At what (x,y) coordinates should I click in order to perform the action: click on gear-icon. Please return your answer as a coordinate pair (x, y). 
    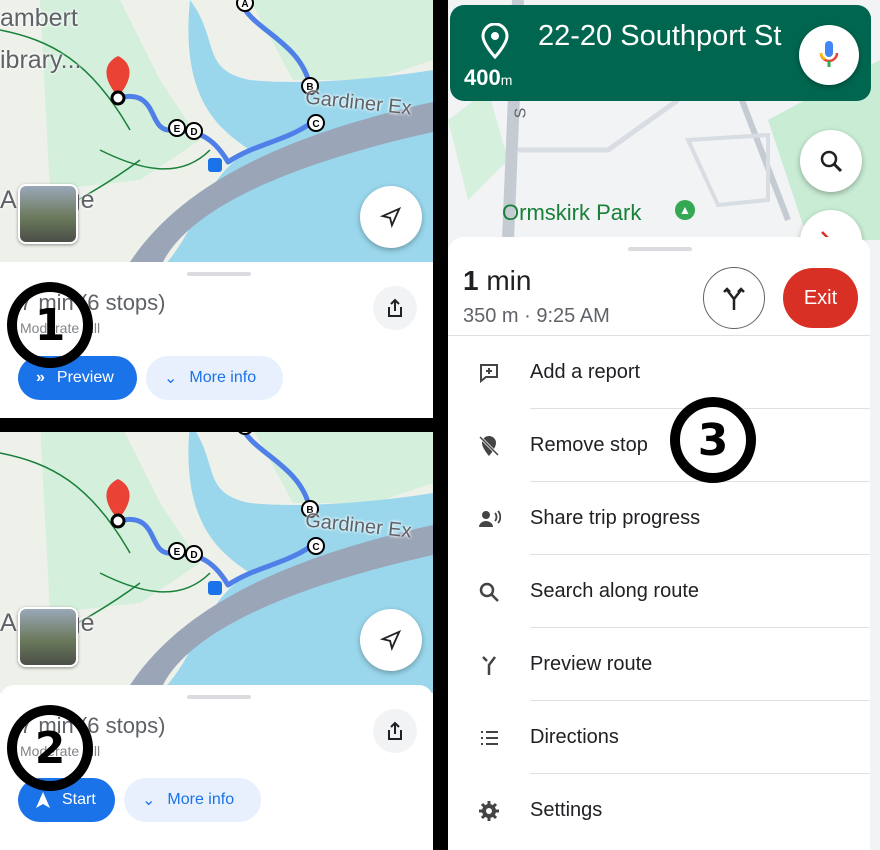
    Looking at the image, I should click on (489, 811).